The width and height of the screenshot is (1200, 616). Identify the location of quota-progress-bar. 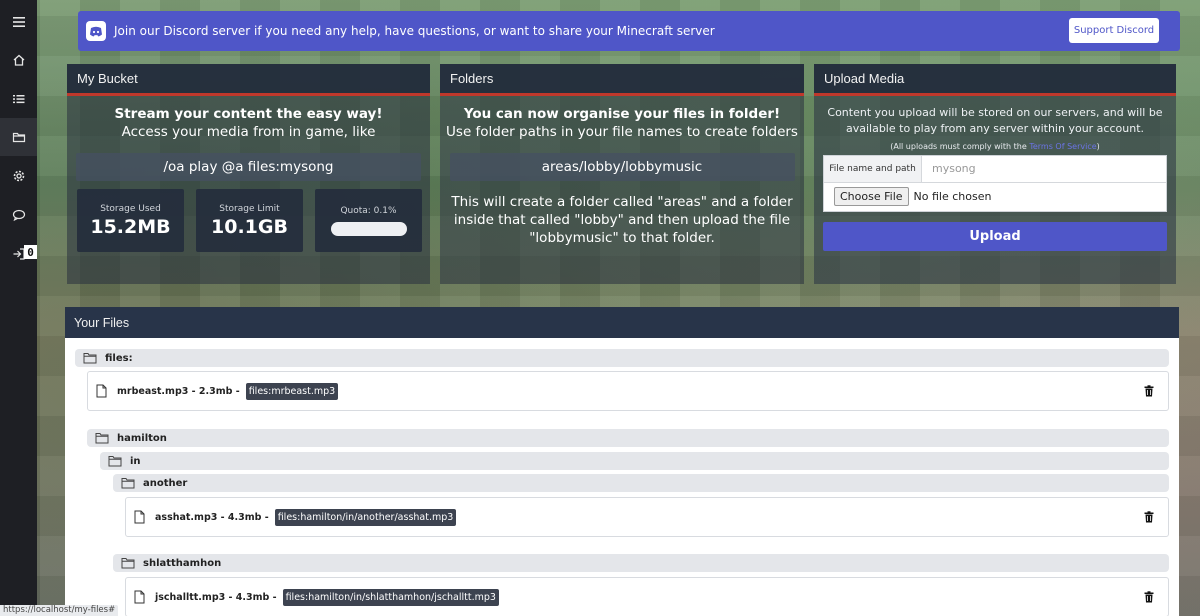
(368, 228).